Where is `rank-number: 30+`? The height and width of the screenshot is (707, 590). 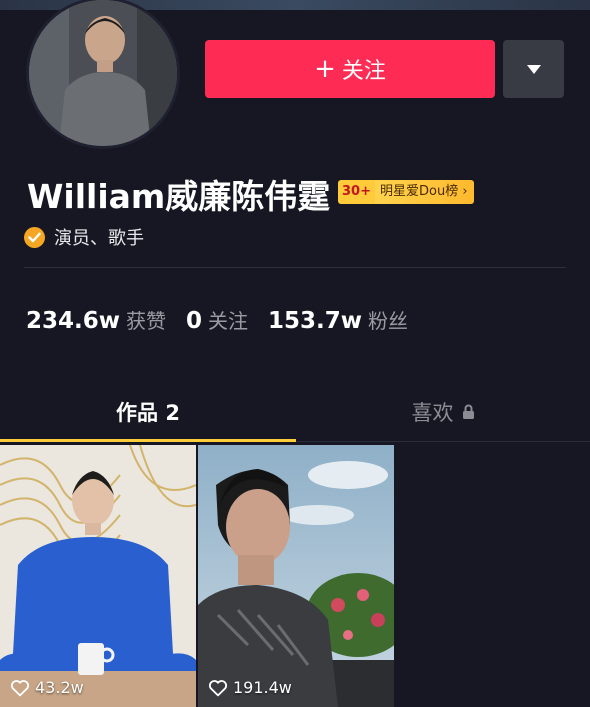
rank-number: 30+ is located at coordinates (356, 192).